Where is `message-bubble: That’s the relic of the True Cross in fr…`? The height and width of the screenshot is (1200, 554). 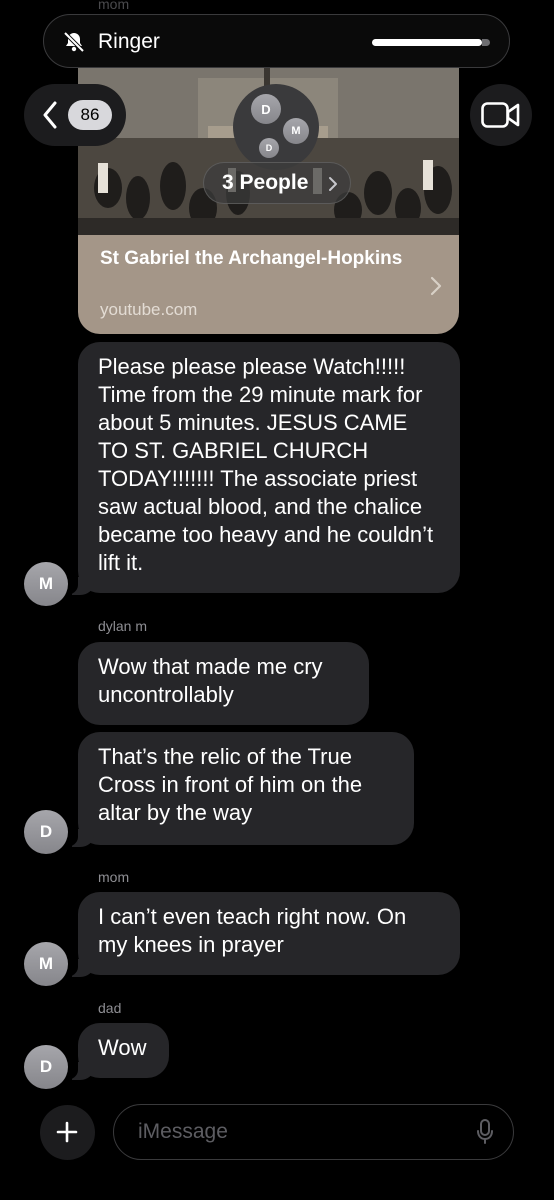 message-bubble: That’s the relic of the True Cross in fr… is located at coordinates (238, 789).